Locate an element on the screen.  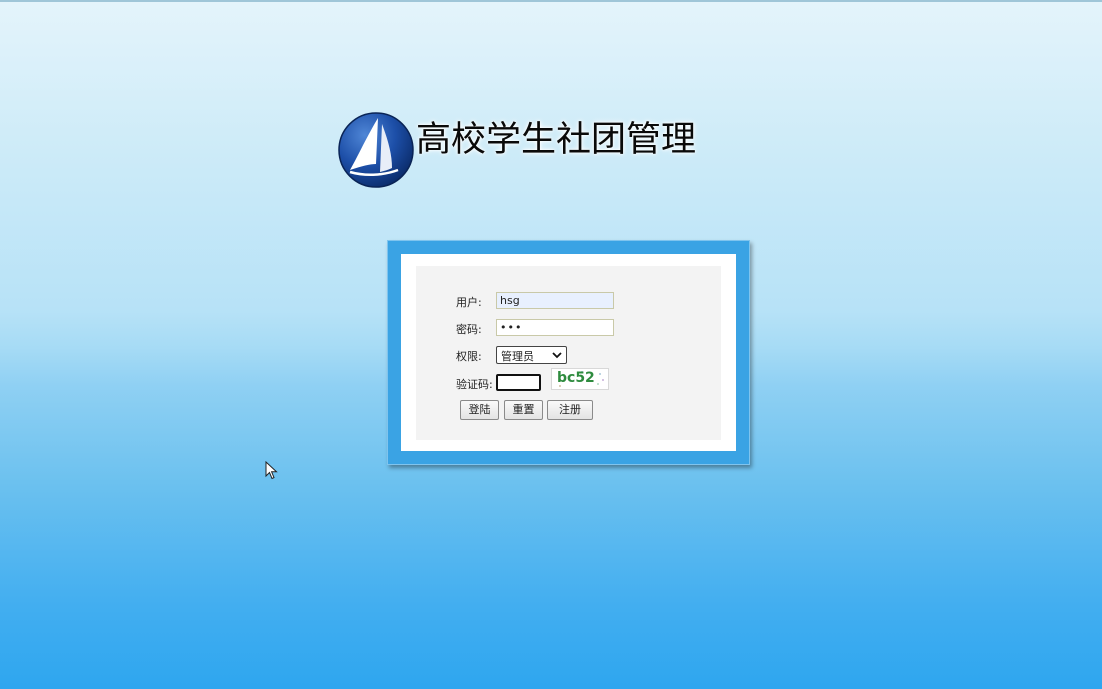
login-panel: 用户: 密码: 权限: 管理员 验证码: is located at coordinates (568, 352).